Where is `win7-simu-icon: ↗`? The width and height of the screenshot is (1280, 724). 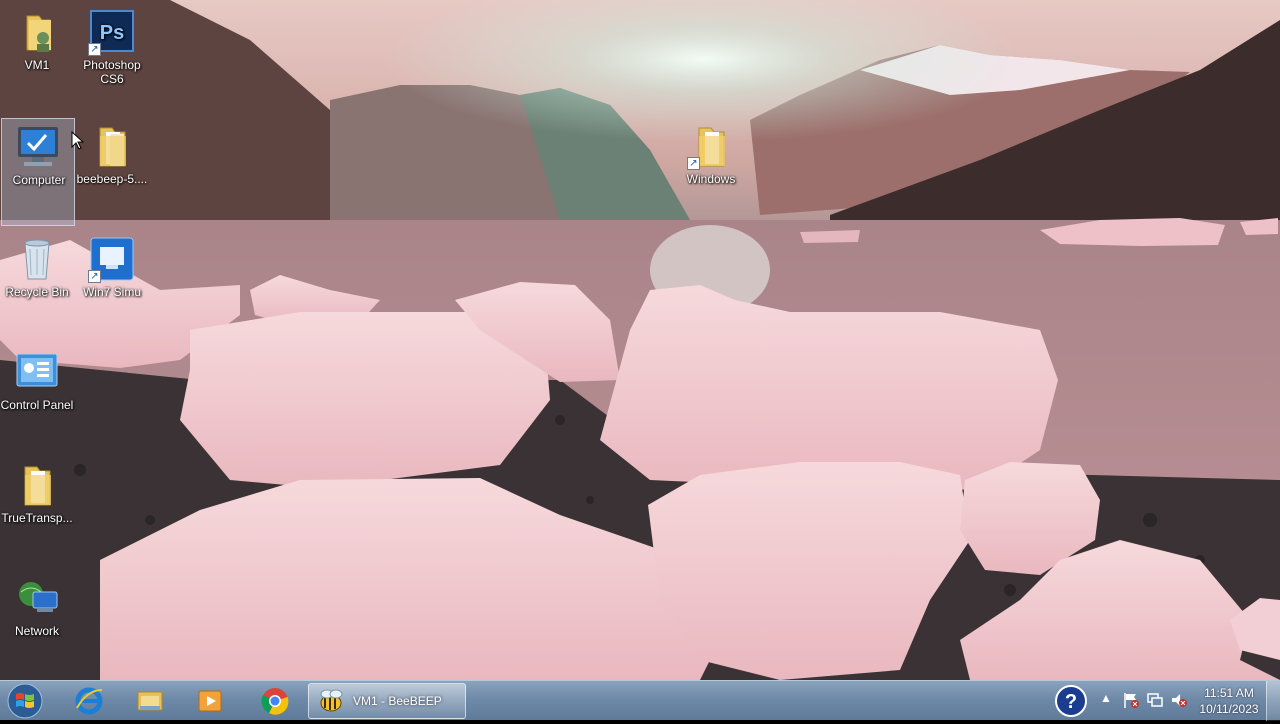
win7-simu-icon: ↗ is located at coordinates (112, 259).